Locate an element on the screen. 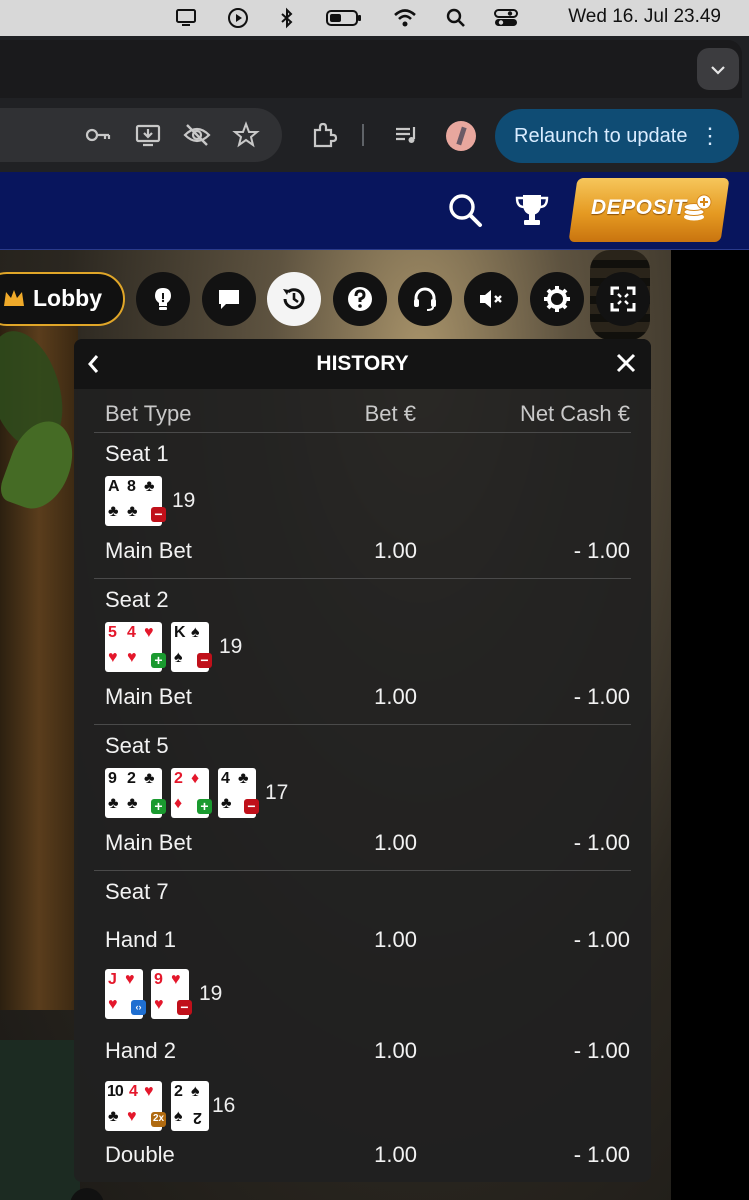 This screenshot has height=1200, width=749. history-panel-header: HISTORY is located at coordinates (362, 364).